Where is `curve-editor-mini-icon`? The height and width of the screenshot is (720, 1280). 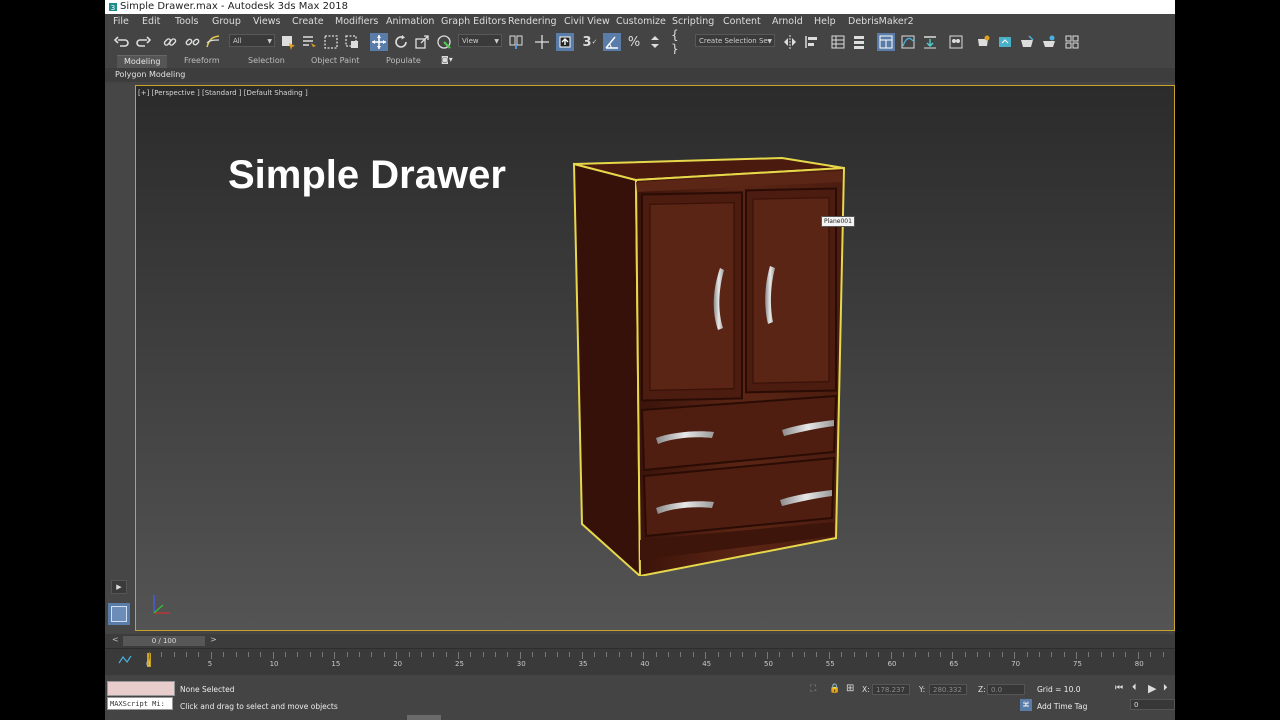
curve-editor-mini-icon is located at coordinates (125, 660).